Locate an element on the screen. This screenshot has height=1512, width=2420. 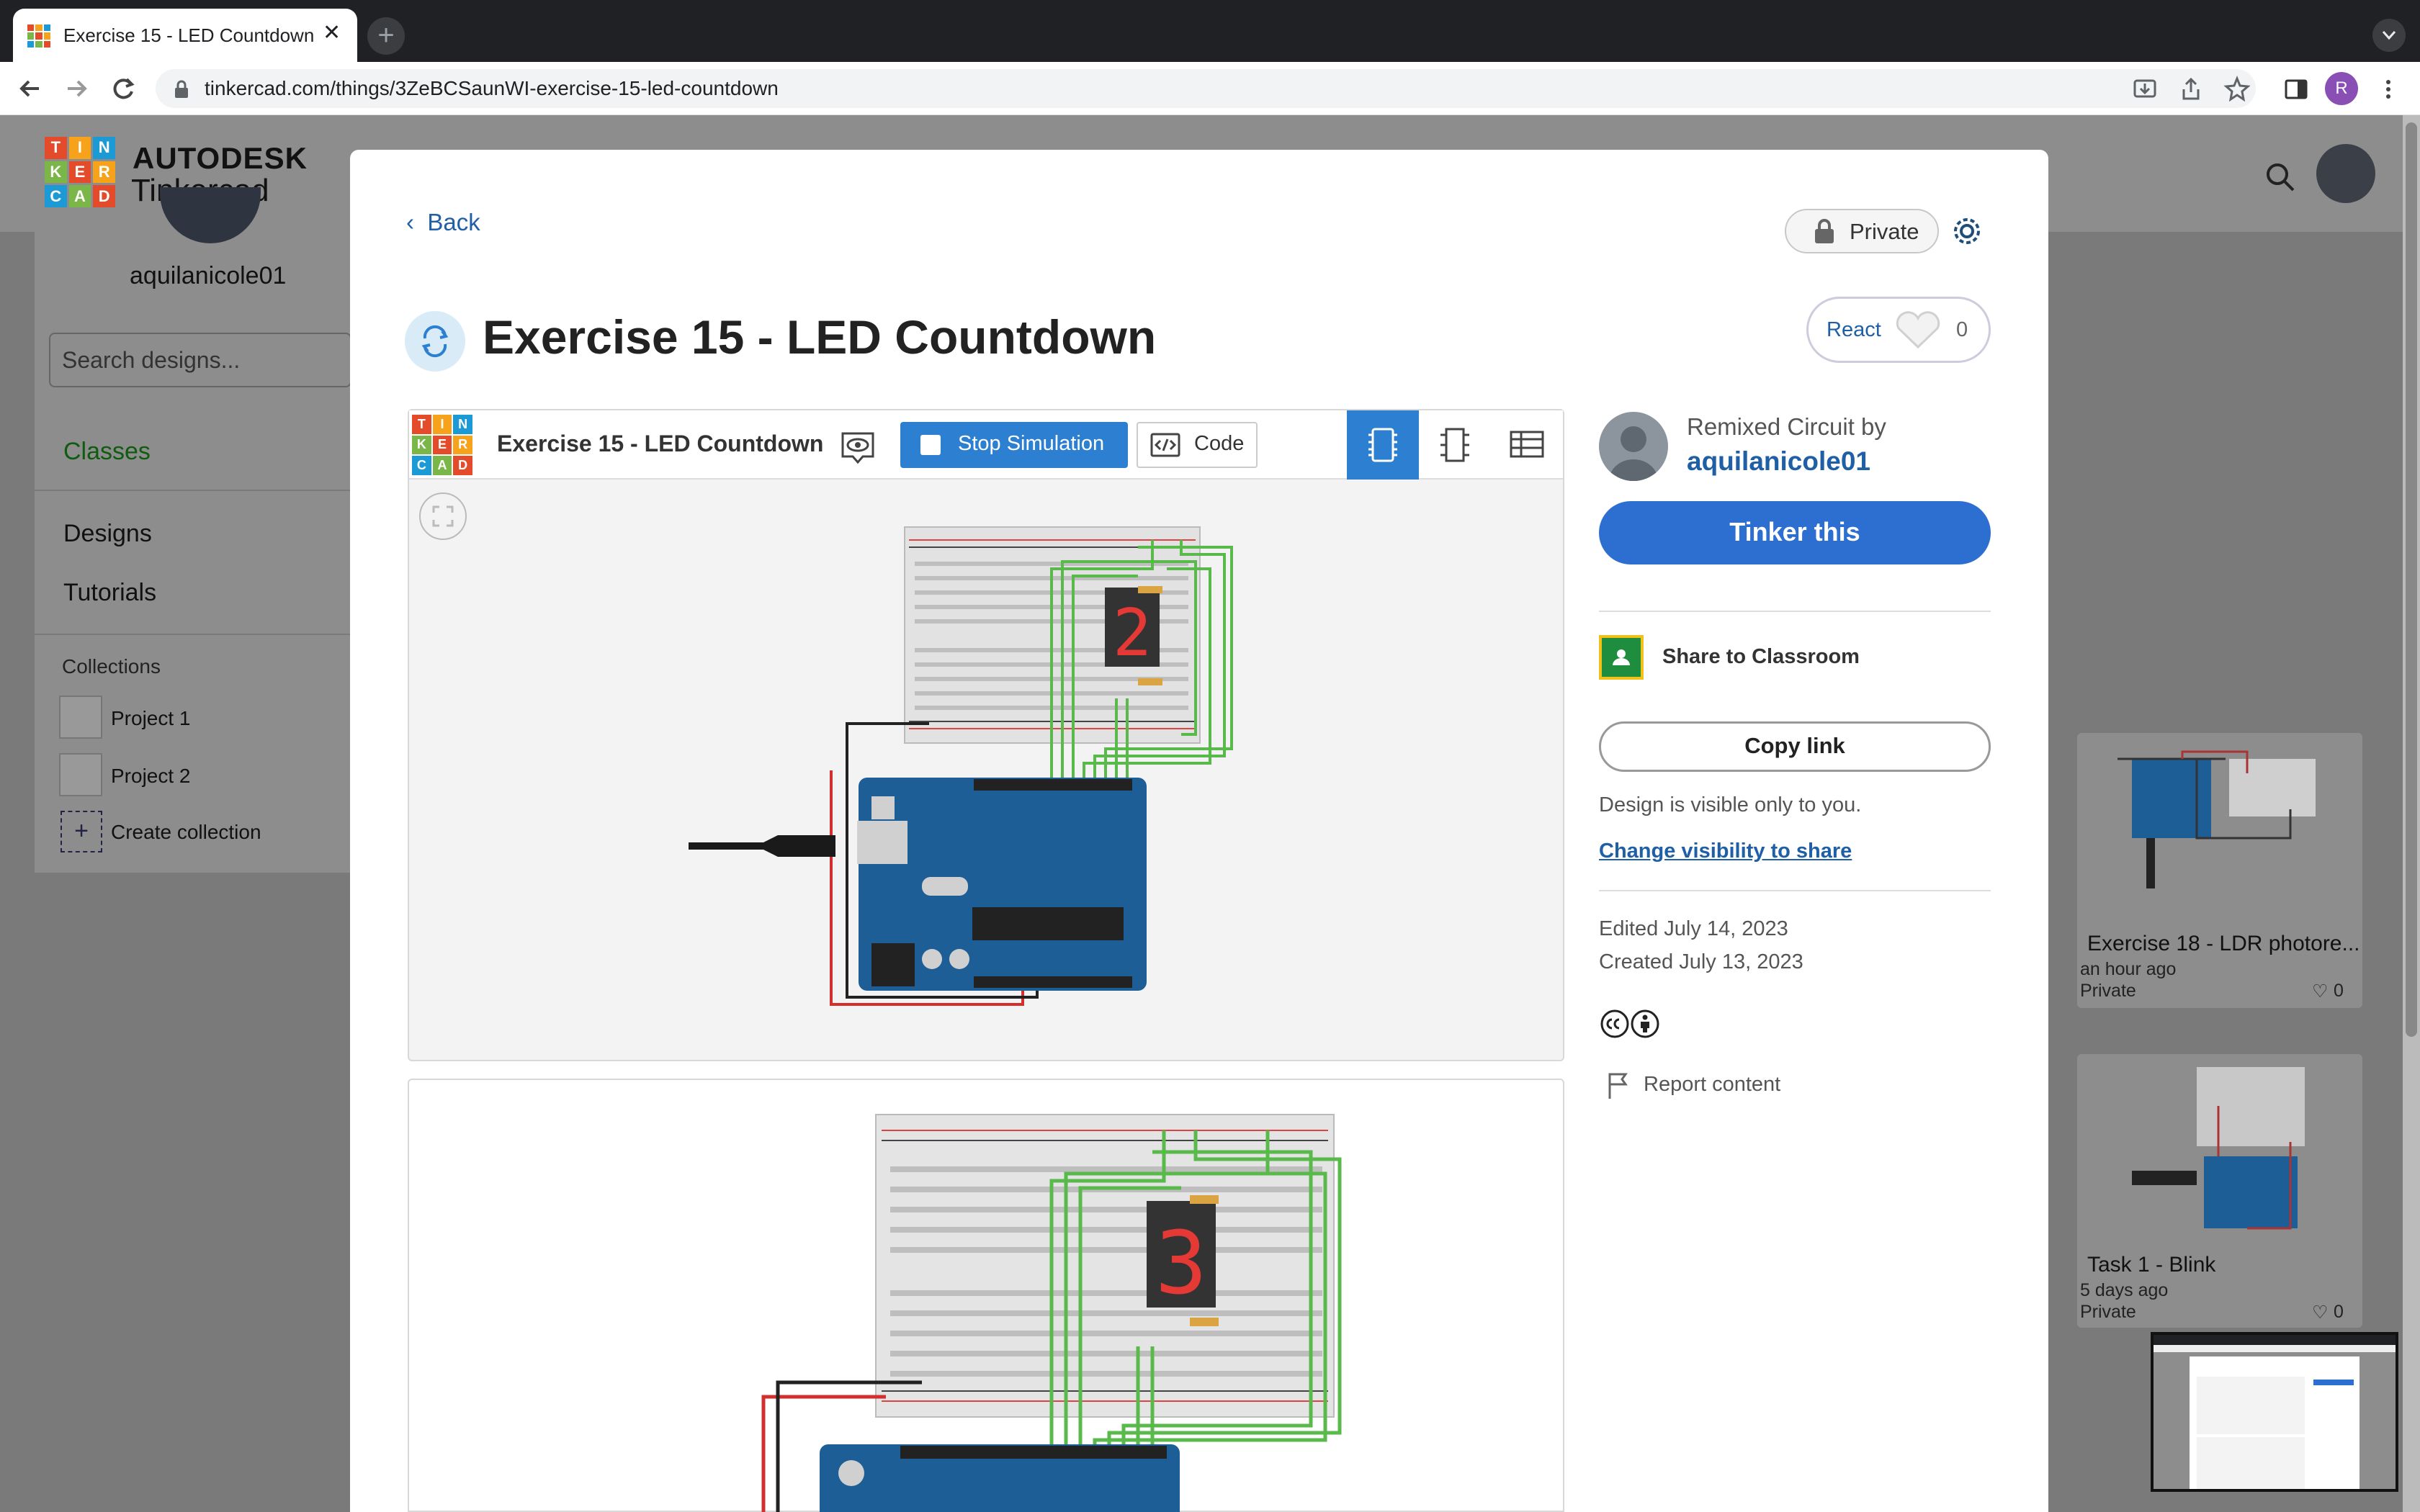
back-label: Back is located at coordinates (453, 222).